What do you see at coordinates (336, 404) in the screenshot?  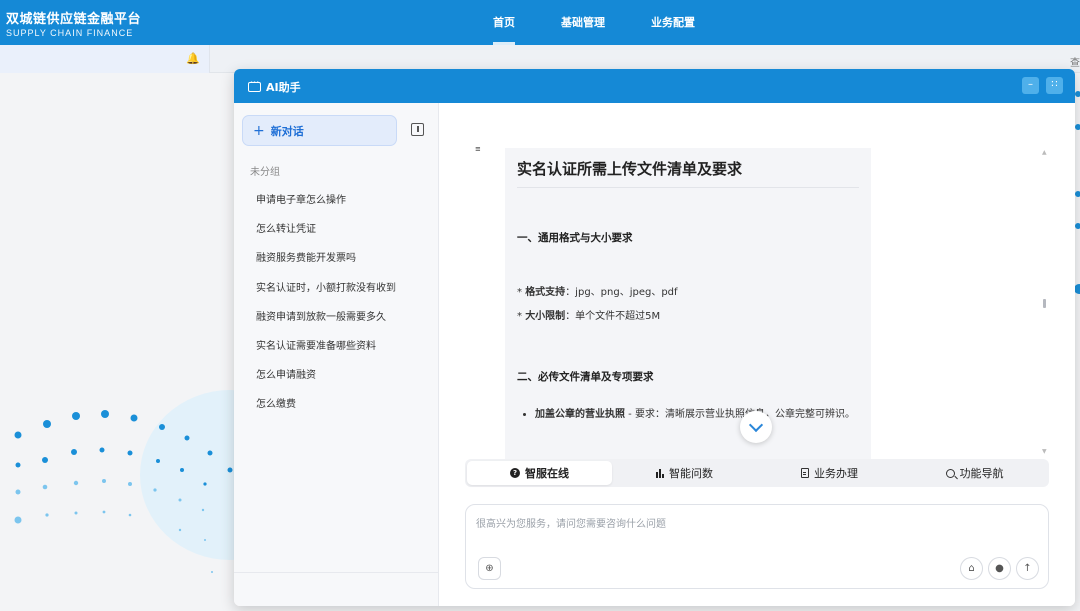 I see `history-item: 怎么缴费` at bounding box center [336, 404].